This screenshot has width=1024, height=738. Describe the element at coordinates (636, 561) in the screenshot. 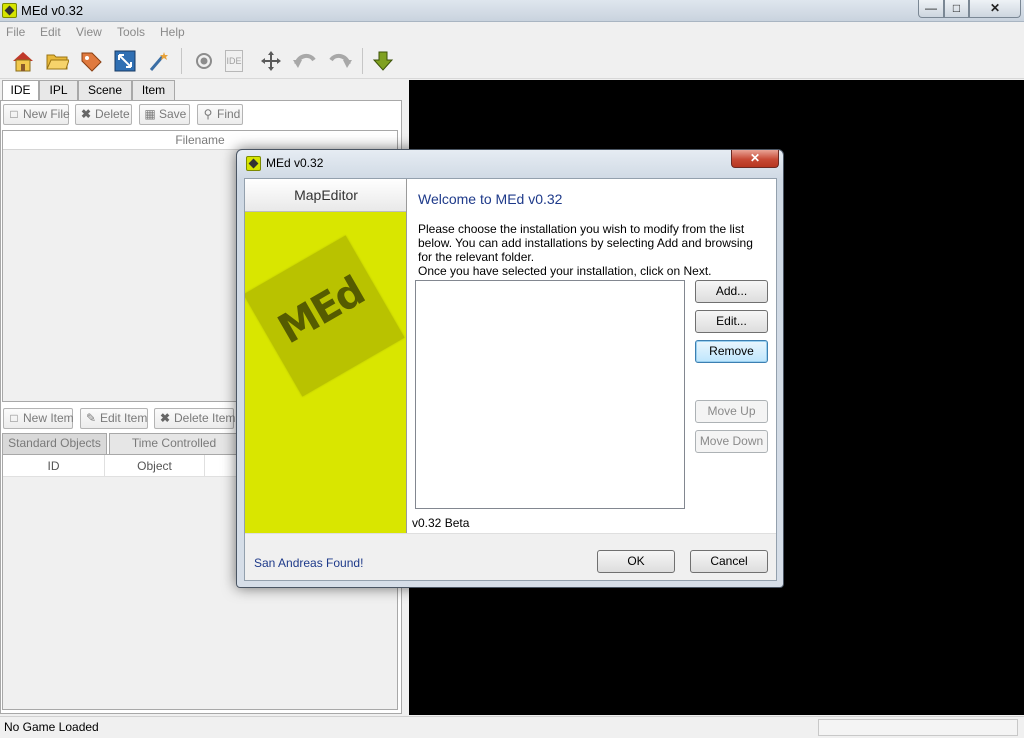

I see `ok-button: OK` at that location.